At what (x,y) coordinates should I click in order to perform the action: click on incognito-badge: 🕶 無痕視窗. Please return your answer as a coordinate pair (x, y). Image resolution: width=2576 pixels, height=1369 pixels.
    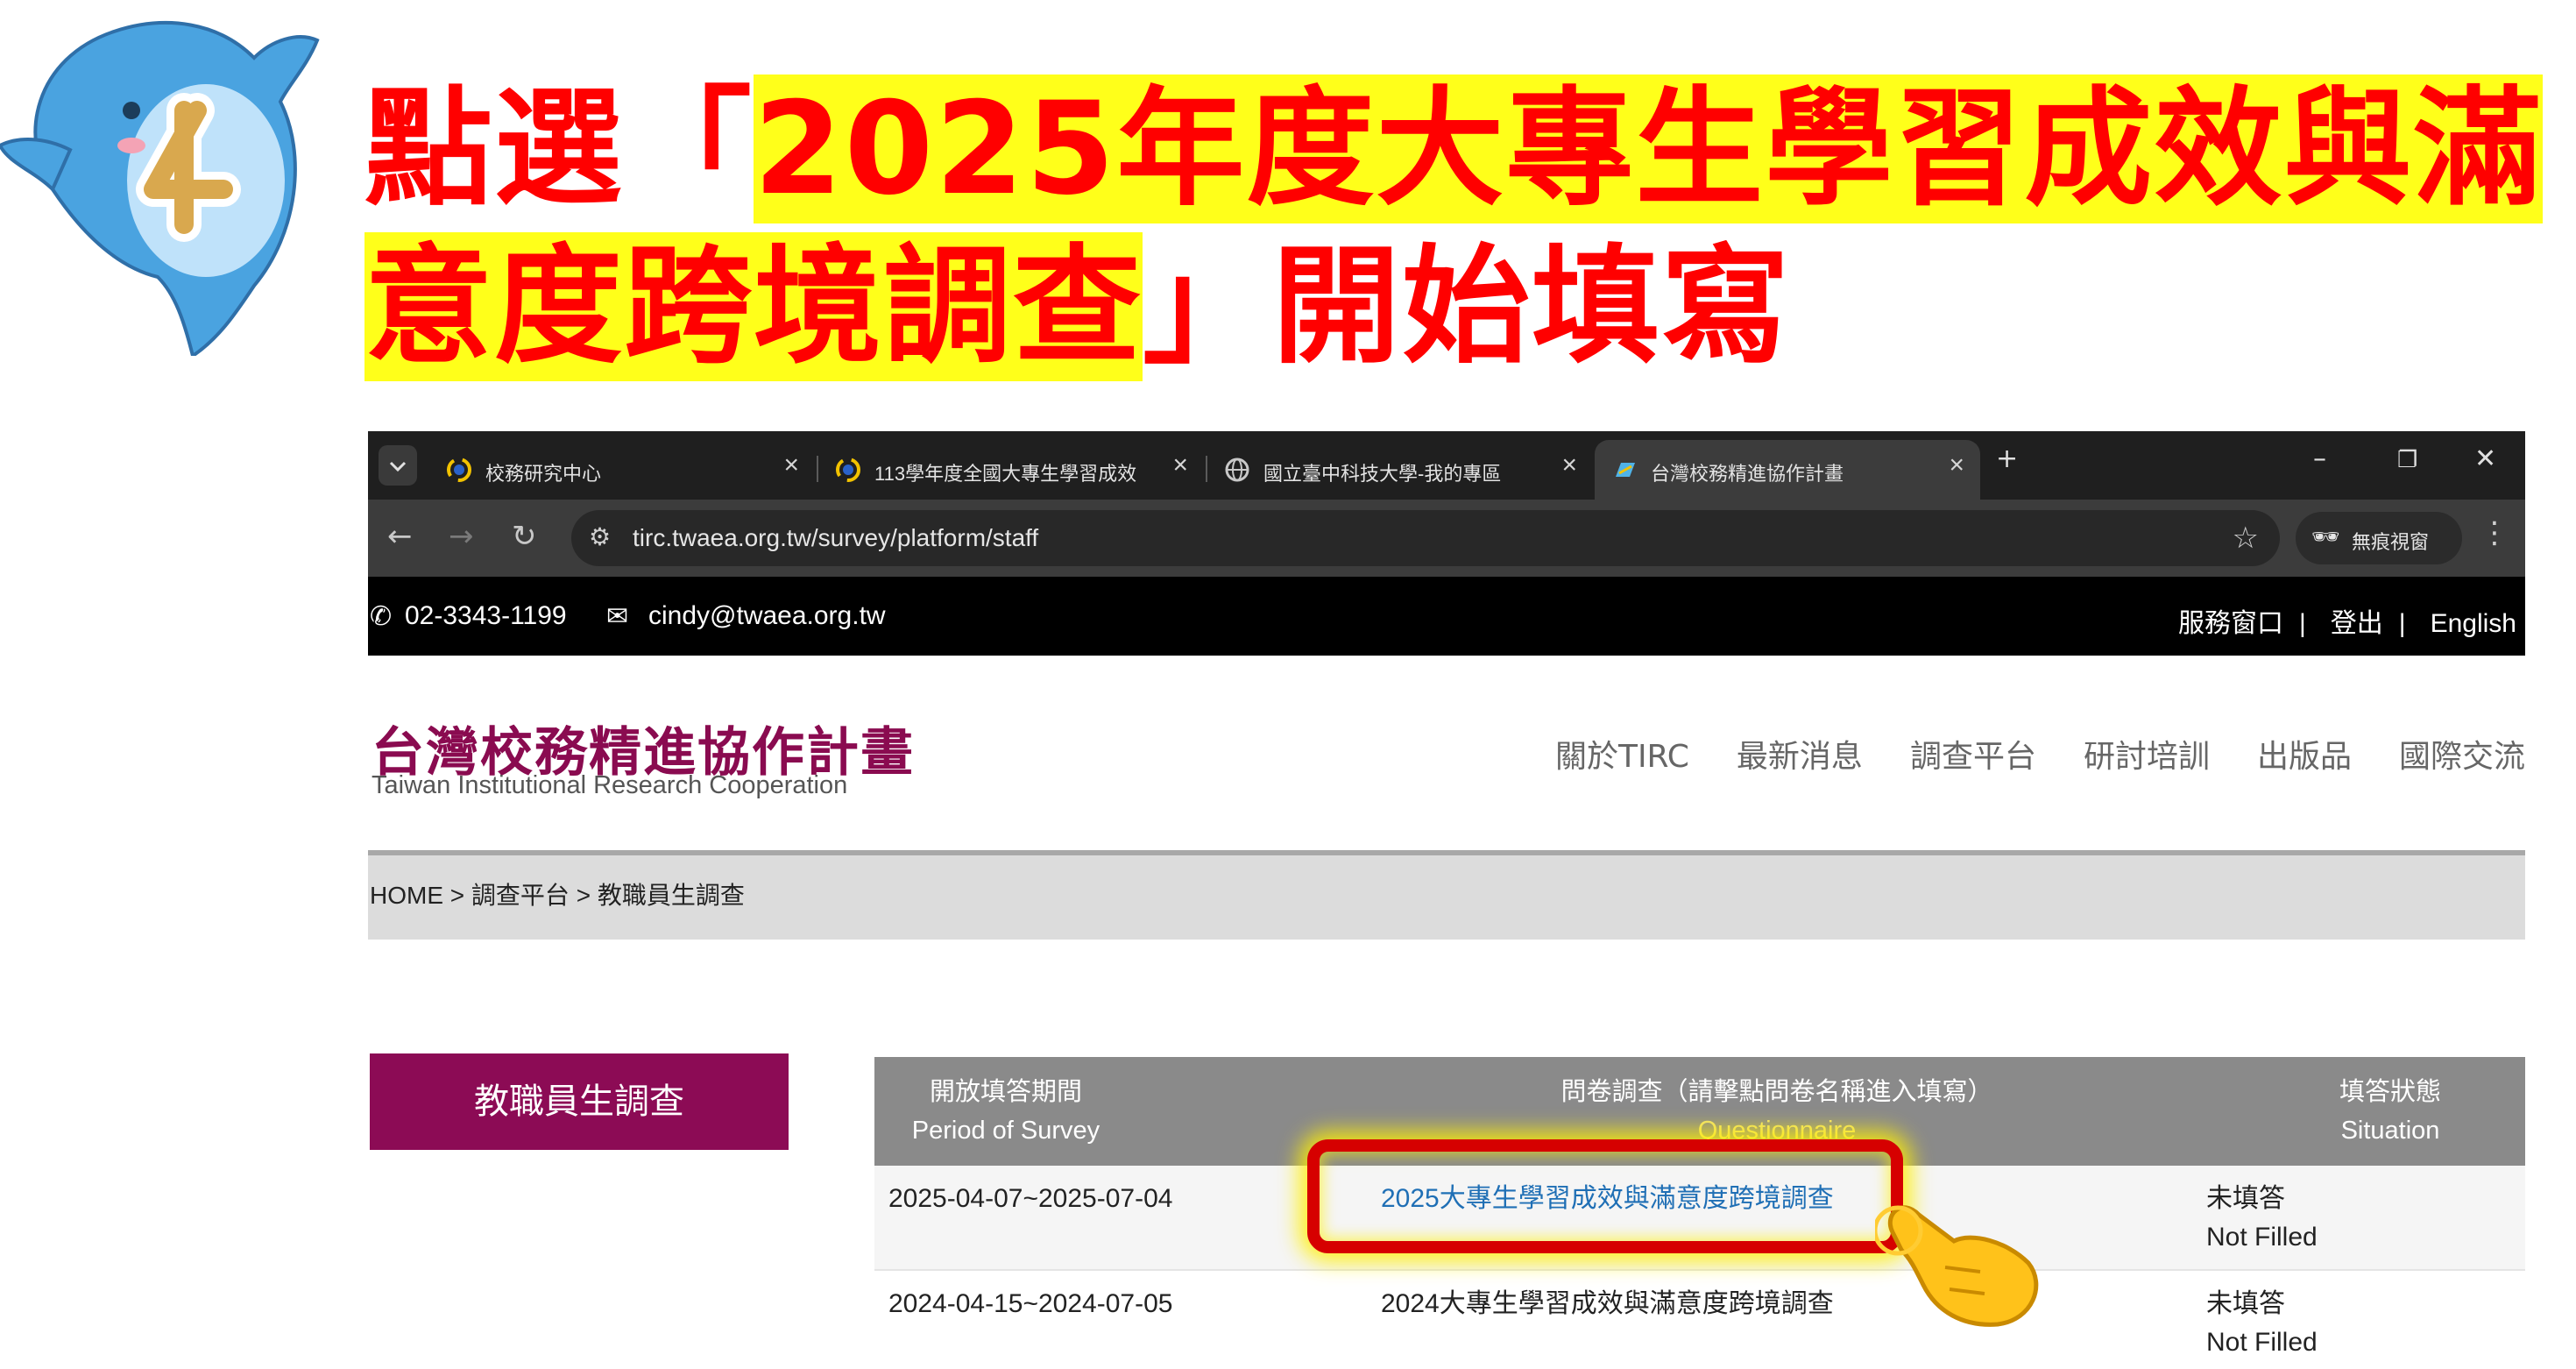
    Looking at the image, I should click on (2379, 538).